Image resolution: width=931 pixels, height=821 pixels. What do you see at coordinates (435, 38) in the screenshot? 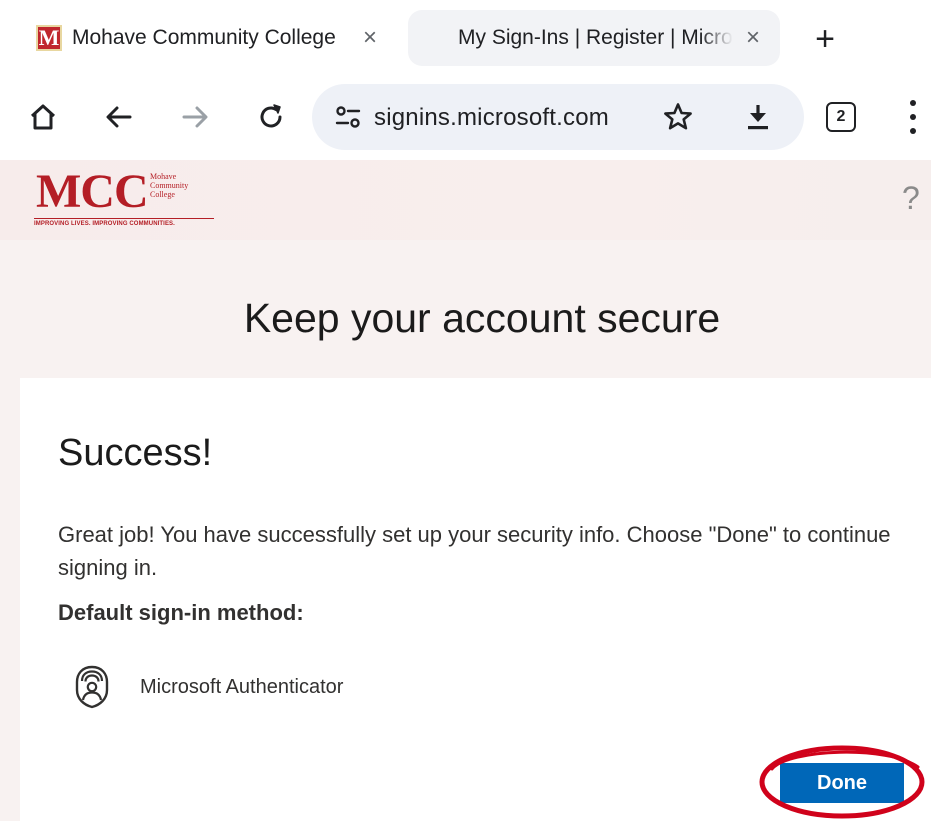
I see `microsoft-favicon` at bounding box center [435, 38].